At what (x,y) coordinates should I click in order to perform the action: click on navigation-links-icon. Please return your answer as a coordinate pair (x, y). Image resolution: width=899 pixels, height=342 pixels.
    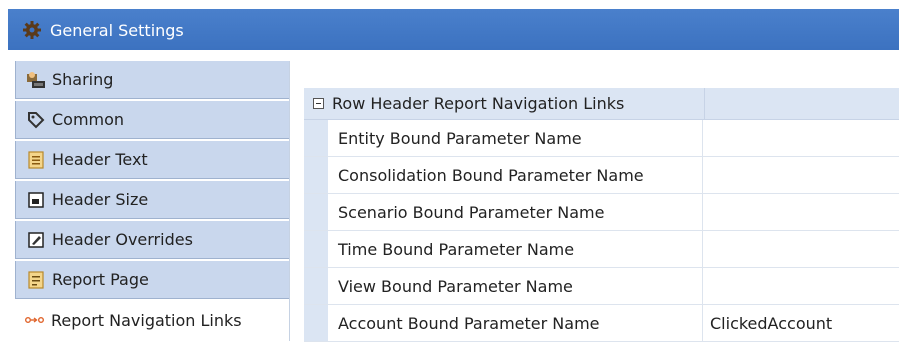
    Looking at the image, I should click on (35, 320).